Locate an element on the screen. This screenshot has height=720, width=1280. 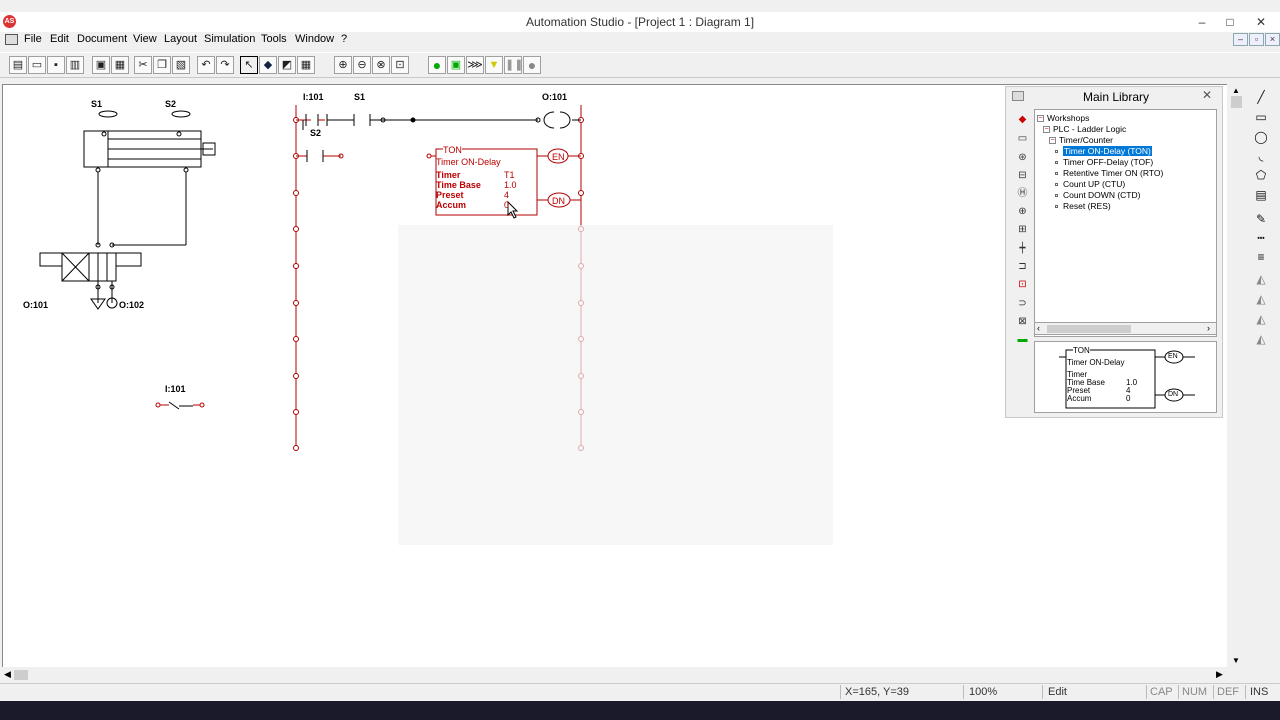
tree-item-rto: Retentive Timer ON (RTO) is located at coordinates (1109, 173).